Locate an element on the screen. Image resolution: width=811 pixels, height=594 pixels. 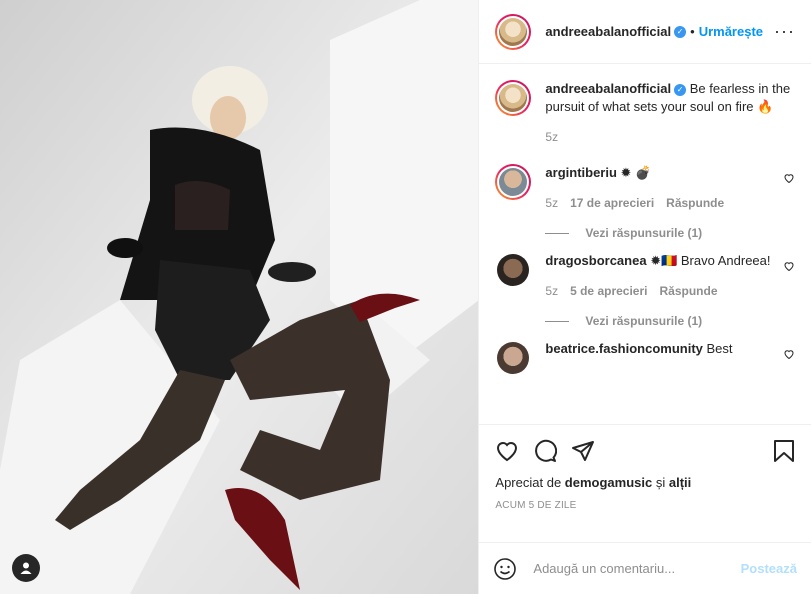
comment-icon is located at coordinates (545, 451).